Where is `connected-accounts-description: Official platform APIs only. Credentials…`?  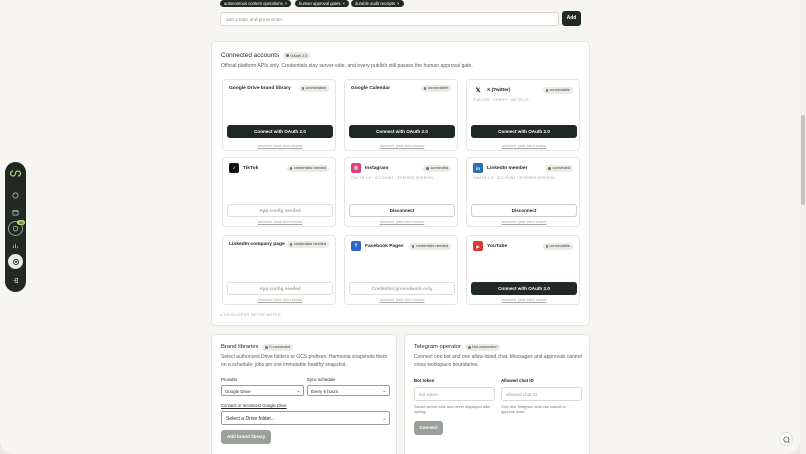 connected-accounts-description: Official platform APIs only. Credentials… is located at coordinates (347, 66).